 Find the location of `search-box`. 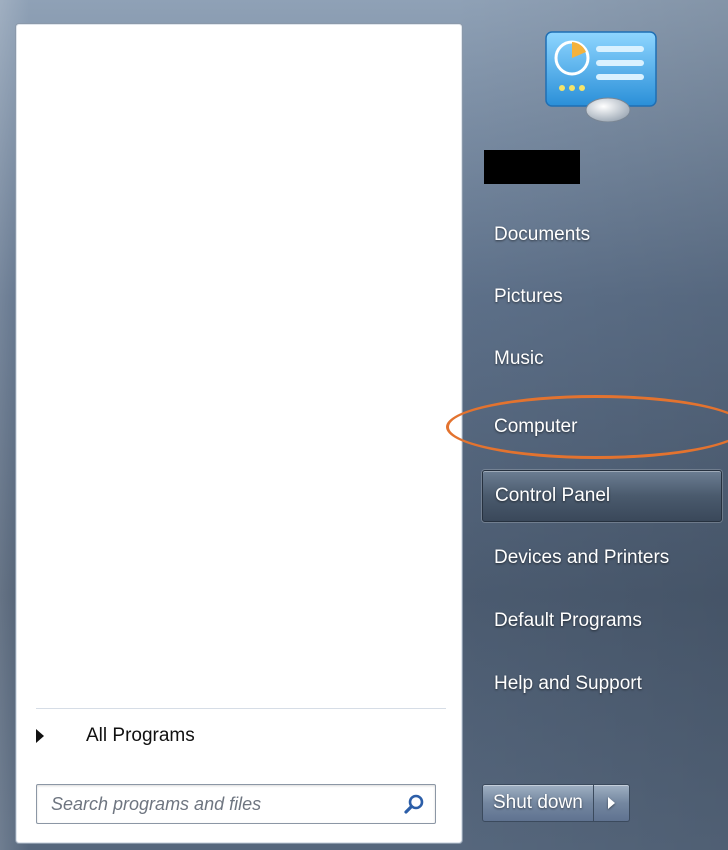

search-box is located at coordinates (236, 804).